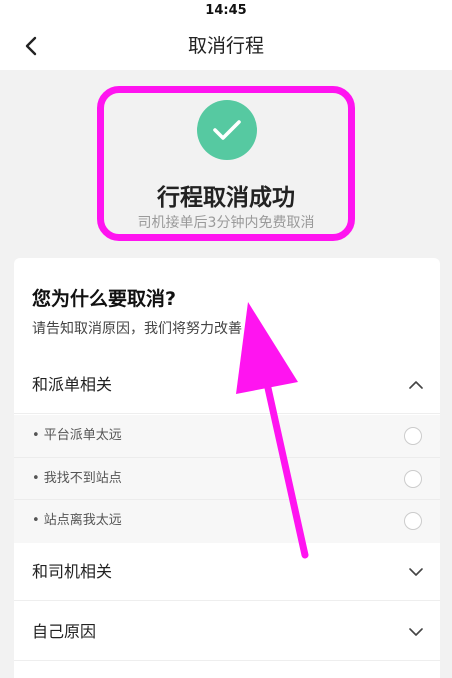 This screenshot has width=452, height=678. Describe the element at coordinates (227, 385) in the screenshot. I see `reason-group-dispatch: 和派单相关` at that location.